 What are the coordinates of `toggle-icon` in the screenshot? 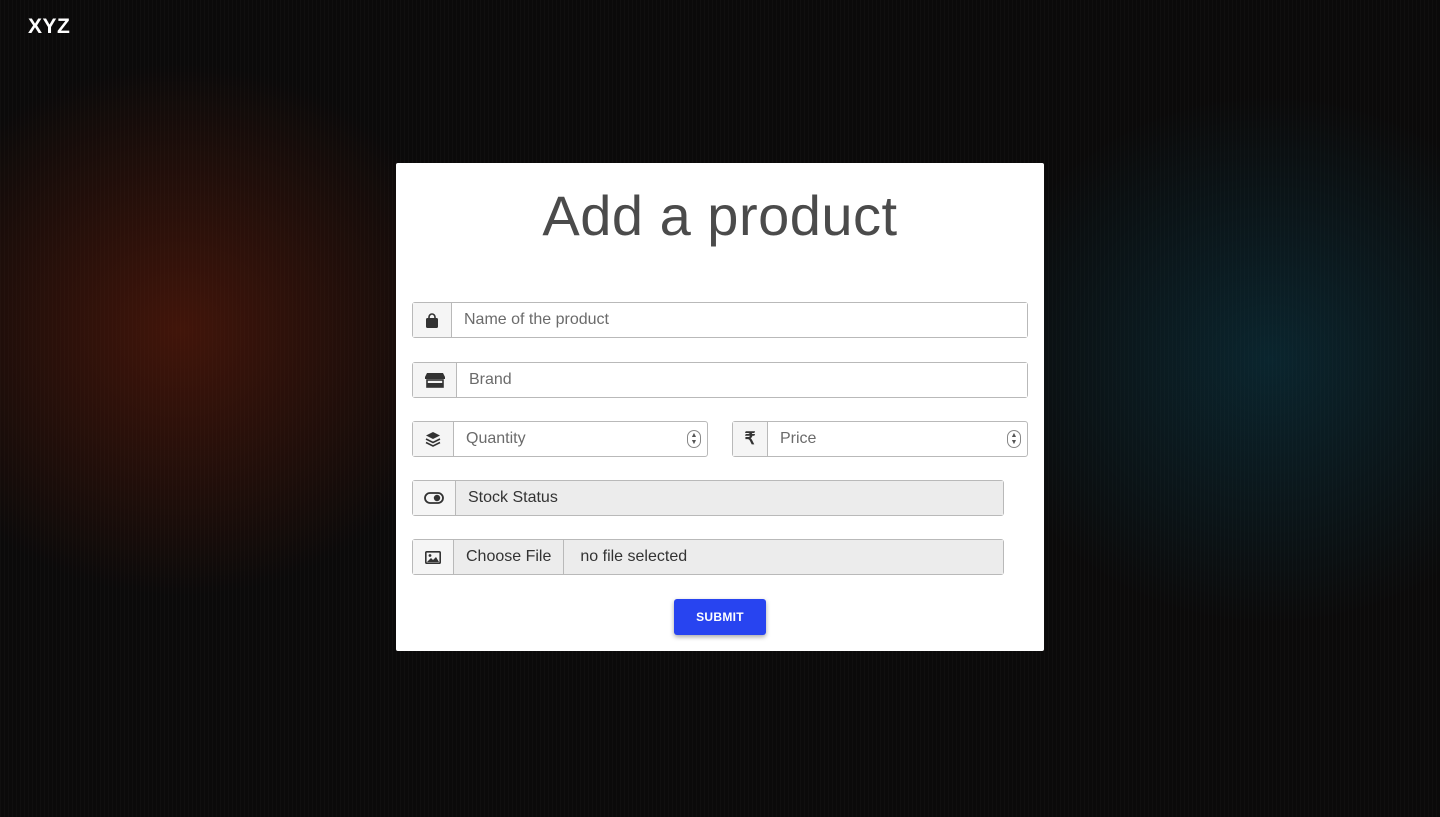 It's located at (434, 498).